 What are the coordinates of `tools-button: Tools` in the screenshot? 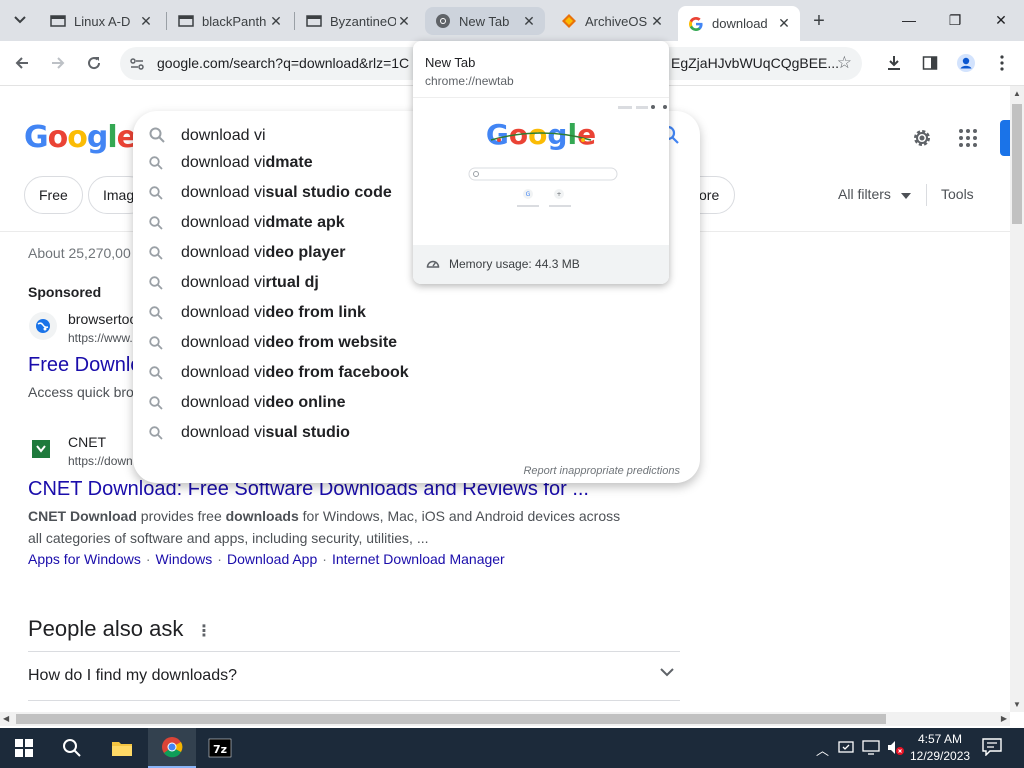 It's located at (957, 194).